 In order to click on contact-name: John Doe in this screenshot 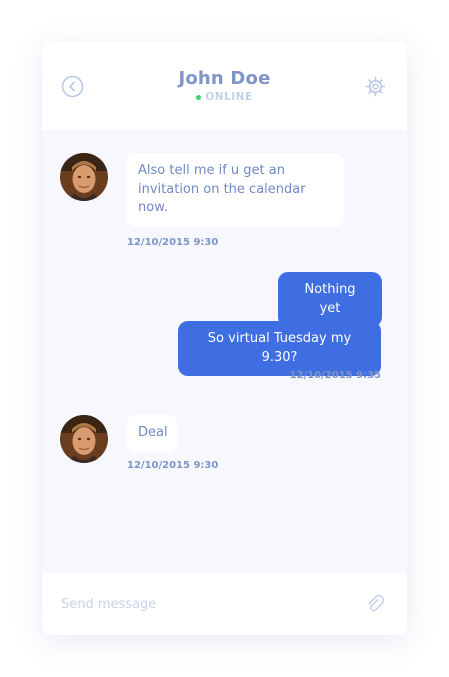, I will do `click(224, 78)`.